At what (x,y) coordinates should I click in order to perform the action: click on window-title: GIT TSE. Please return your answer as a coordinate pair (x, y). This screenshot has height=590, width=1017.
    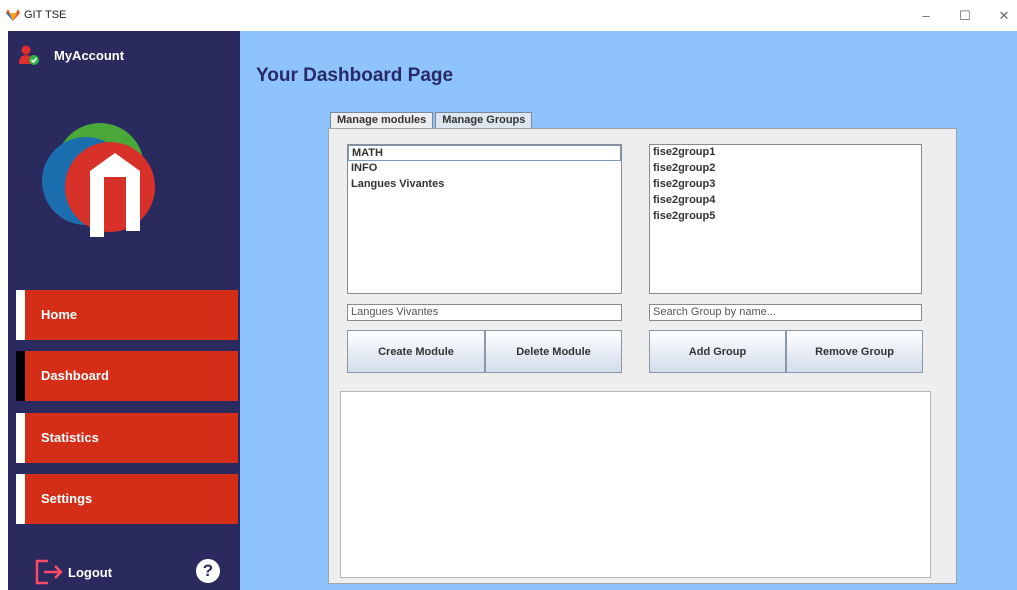
    Looking at the image, I should click on (45, 15).